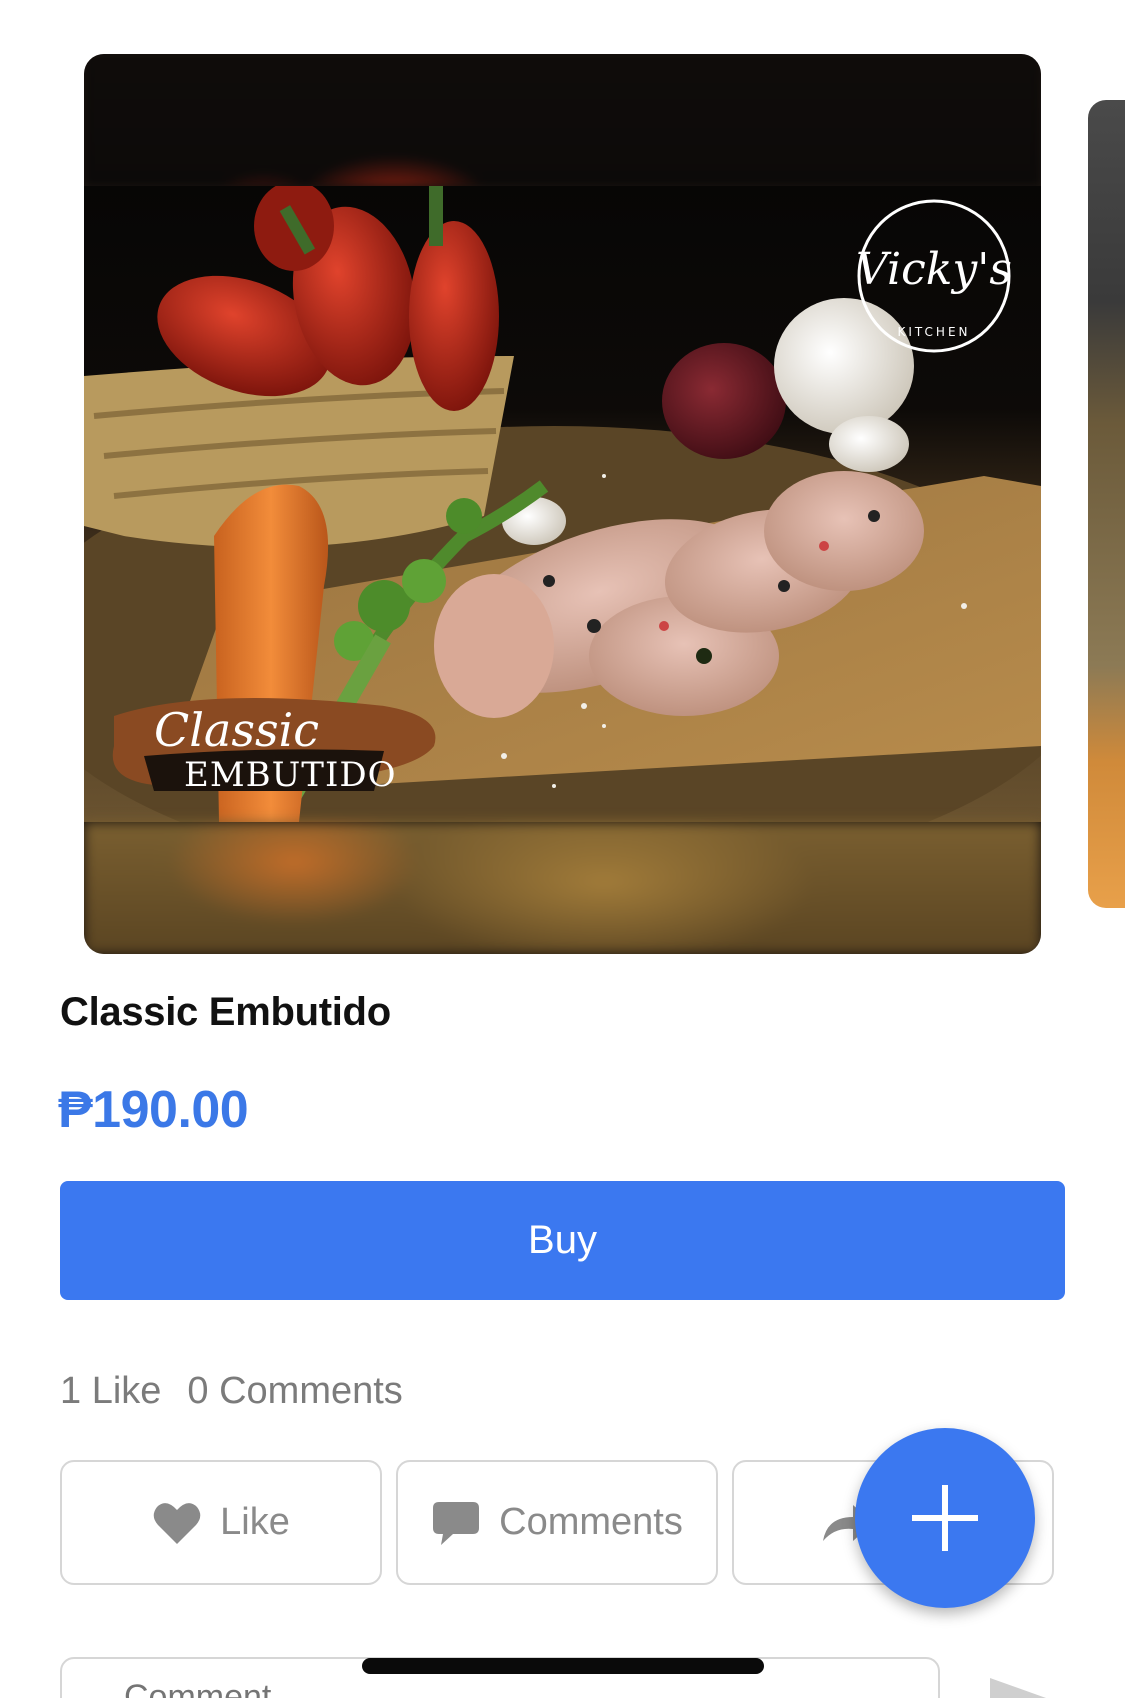 The height and width of the screenshot is (1698, 1125). Describe the element at coordinates (236, 730) in the screenshot. I see `overlay-script-text: Classic` at that location.